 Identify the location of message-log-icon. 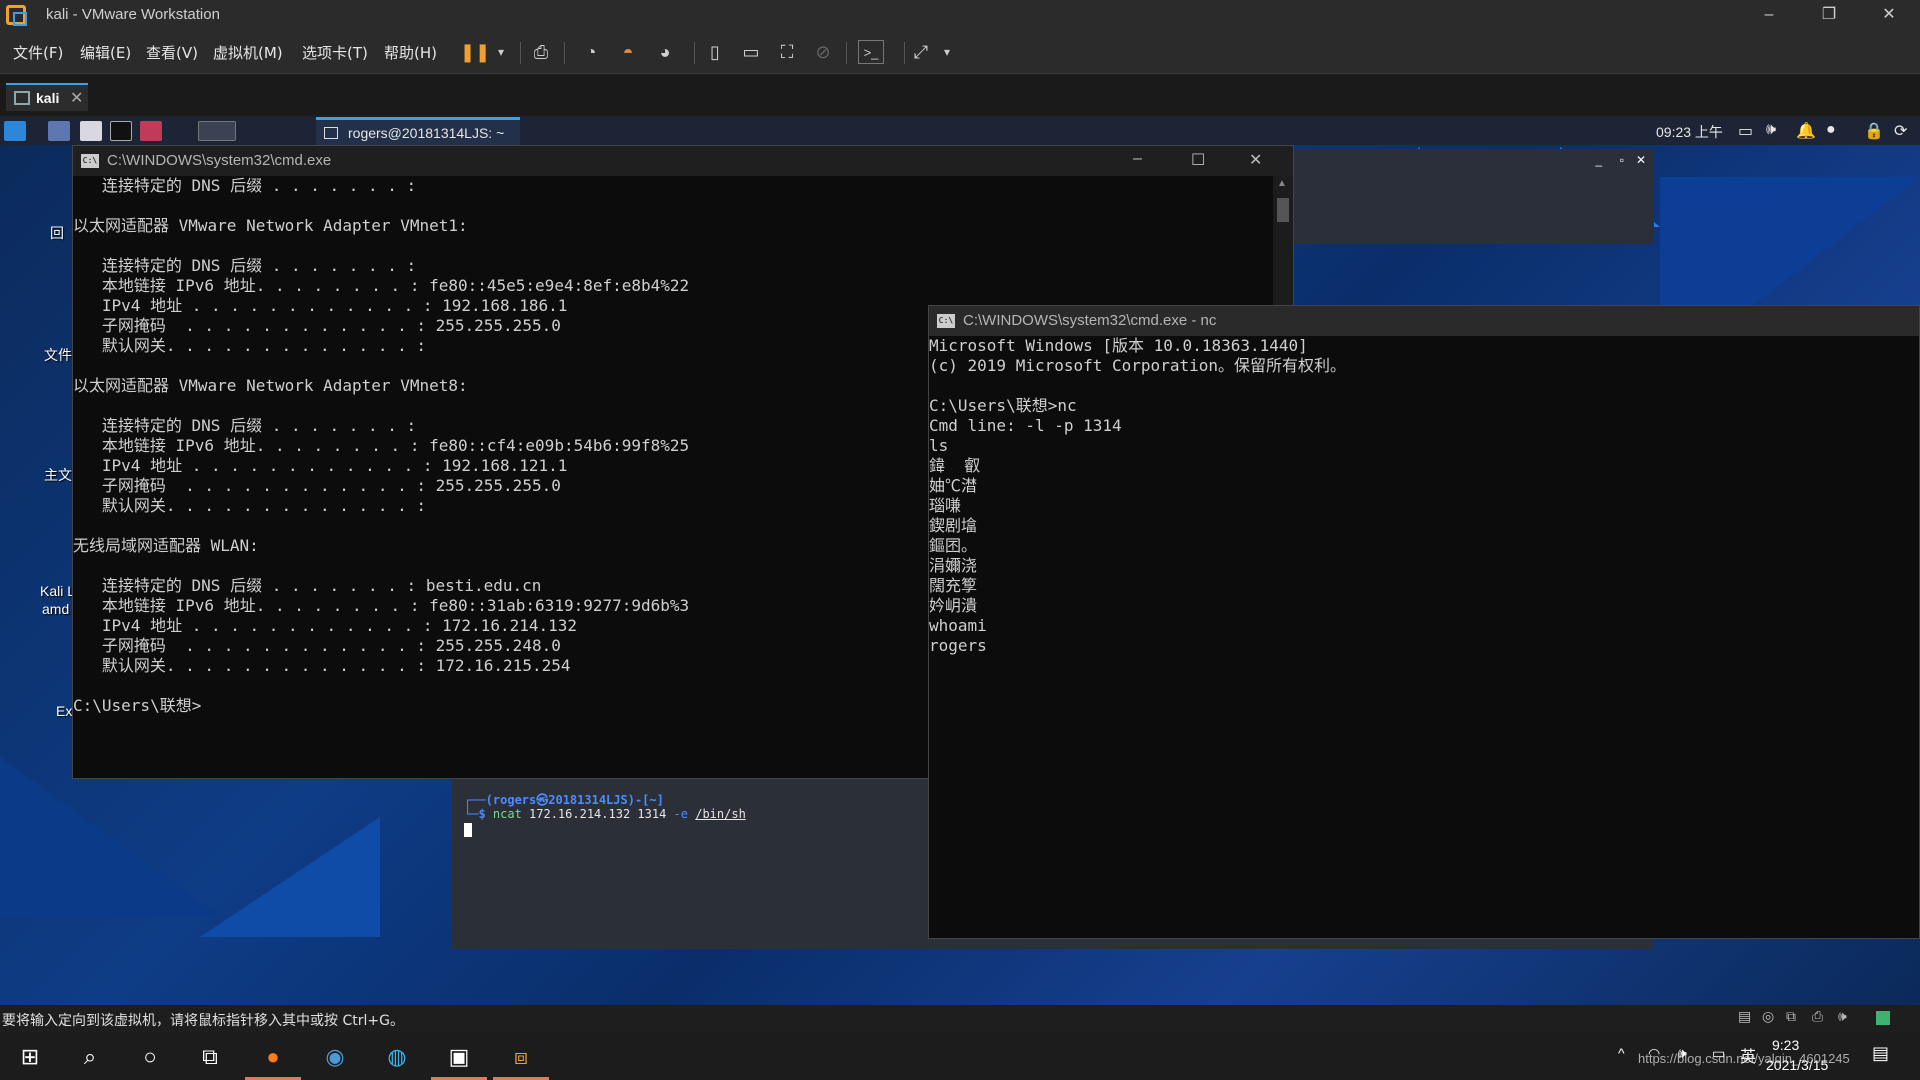
(1883, 1018).